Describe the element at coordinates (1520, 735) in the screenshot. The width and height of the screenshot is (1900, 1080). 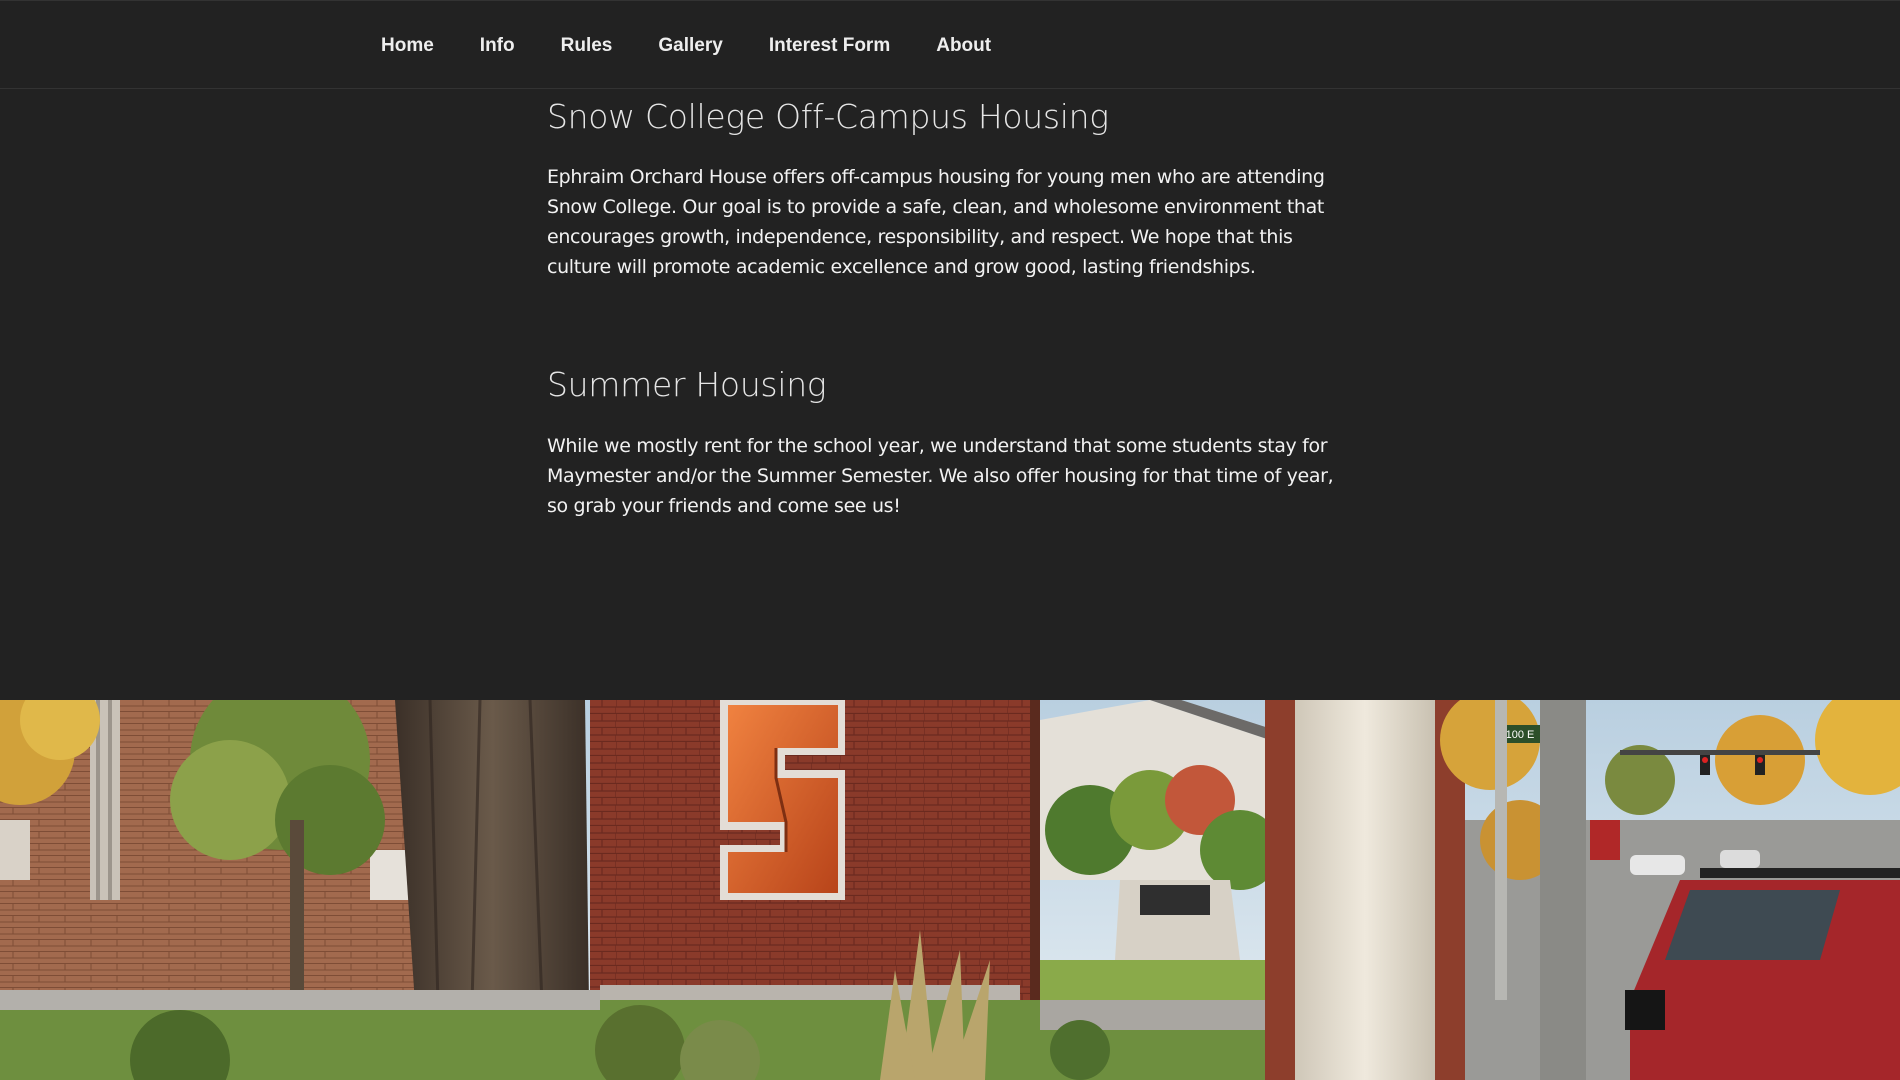
I see `street-sign-text: 100 E` at that location.